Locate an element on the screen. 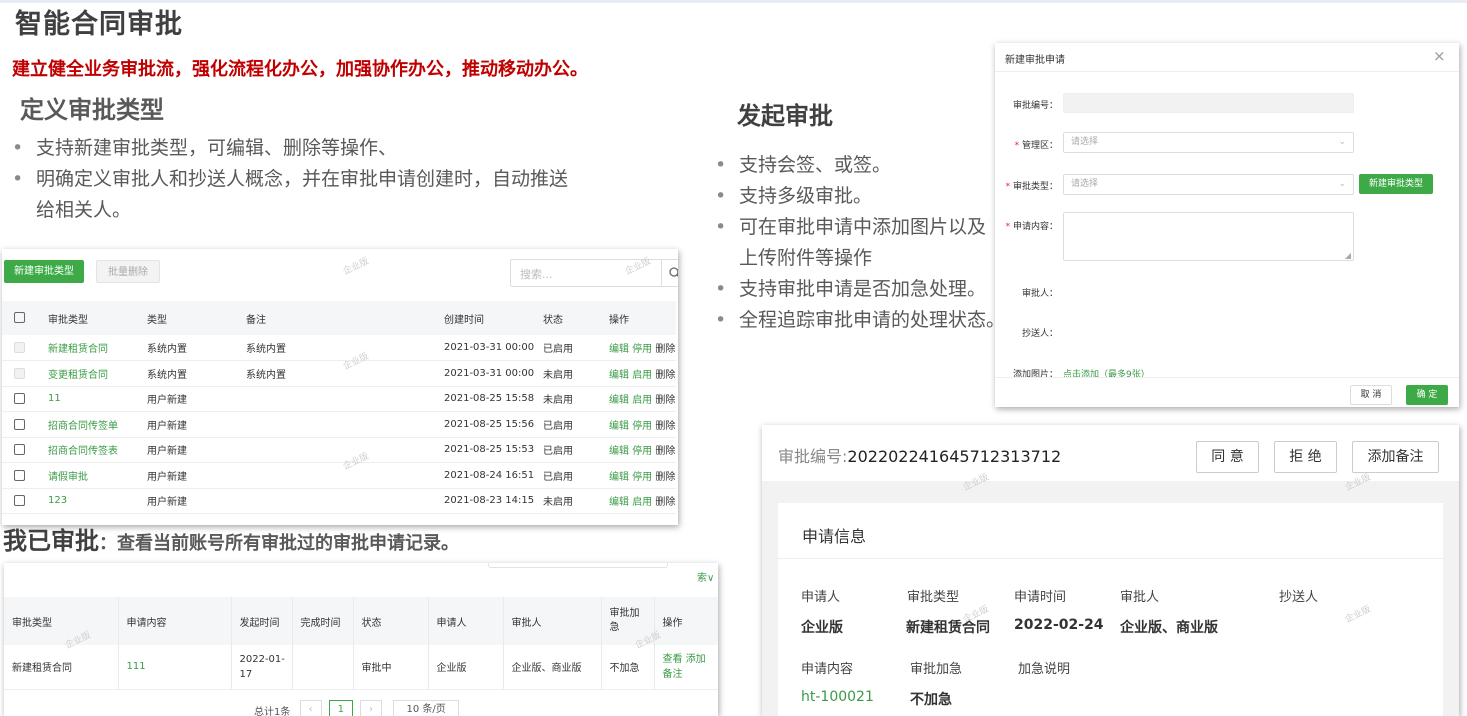 This screenshot has height=716, width=1467. pager-prev-button: ‹ is located at coordinates (310, 708).